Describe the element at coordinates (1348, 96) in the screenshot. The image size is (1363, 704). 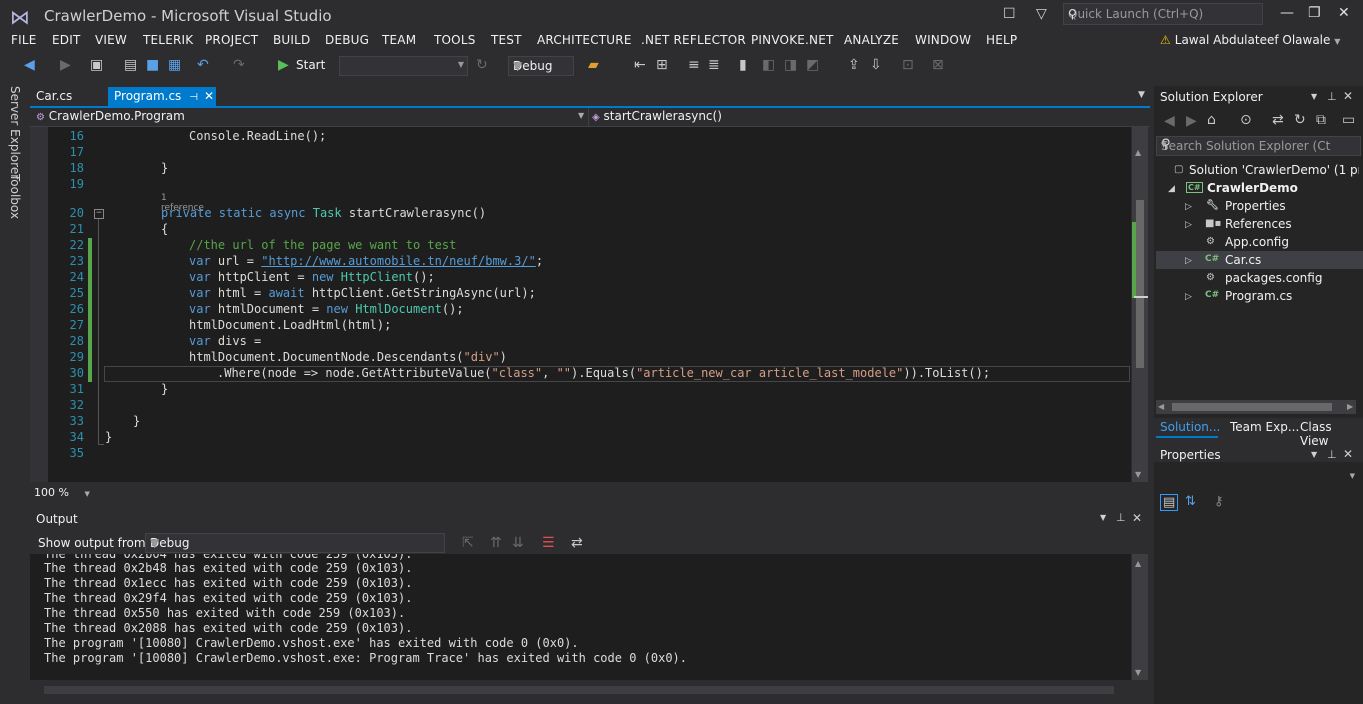
I see `se-close-icon: ✕` at that location.